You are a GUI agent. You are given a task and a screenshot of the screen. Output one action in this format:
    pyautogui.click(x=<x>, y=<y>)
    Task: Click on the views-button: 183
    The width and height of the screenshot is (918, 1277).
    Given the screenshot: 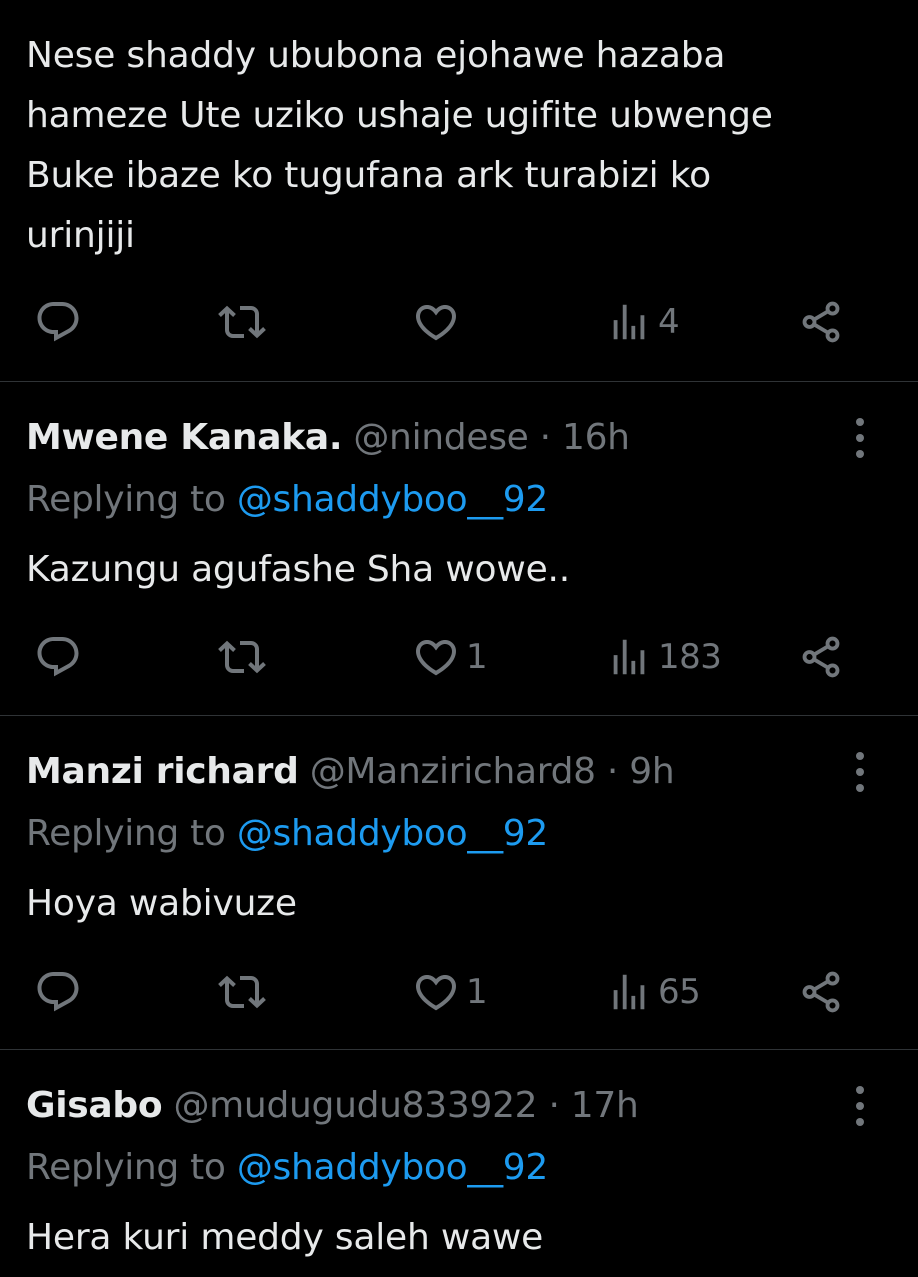 What is the action you would take?
    pyautogui.click(x=664, y=657)
    